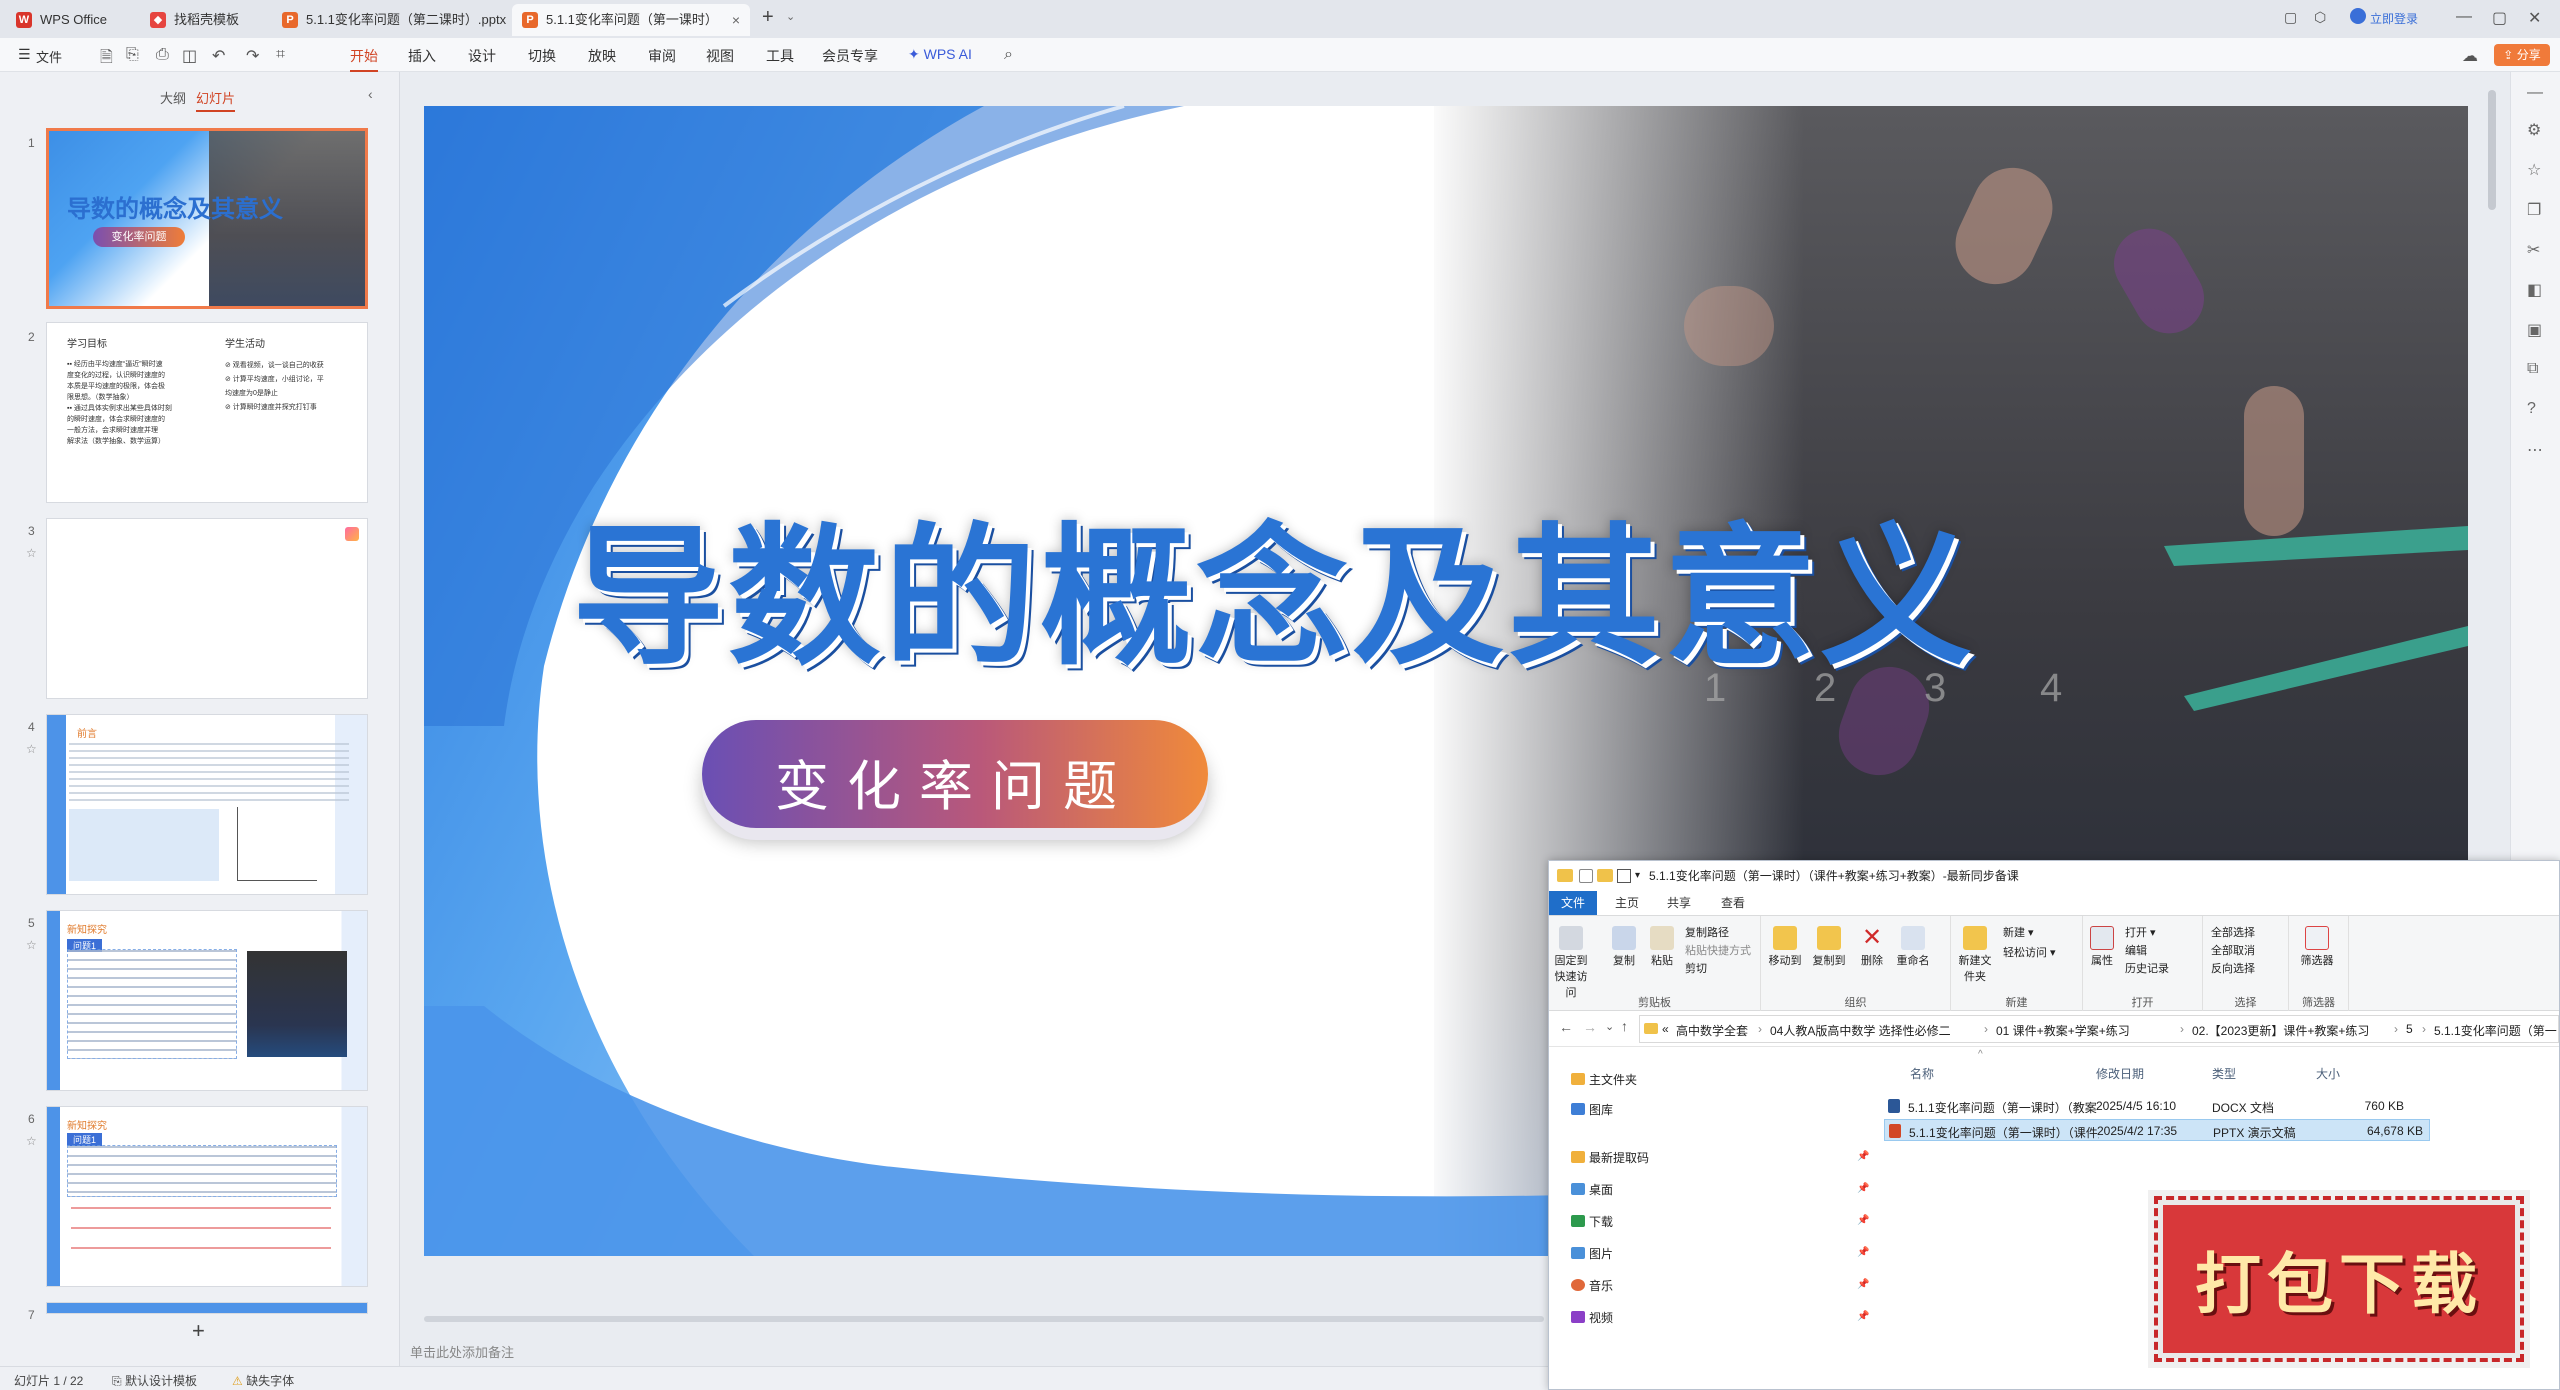 This screenshot has width=2560, height=1390. What do you see at coordinates (2535, 450) in the screenshot?
I see `more-icon: ⋯` at bounding box center [2535, 450].